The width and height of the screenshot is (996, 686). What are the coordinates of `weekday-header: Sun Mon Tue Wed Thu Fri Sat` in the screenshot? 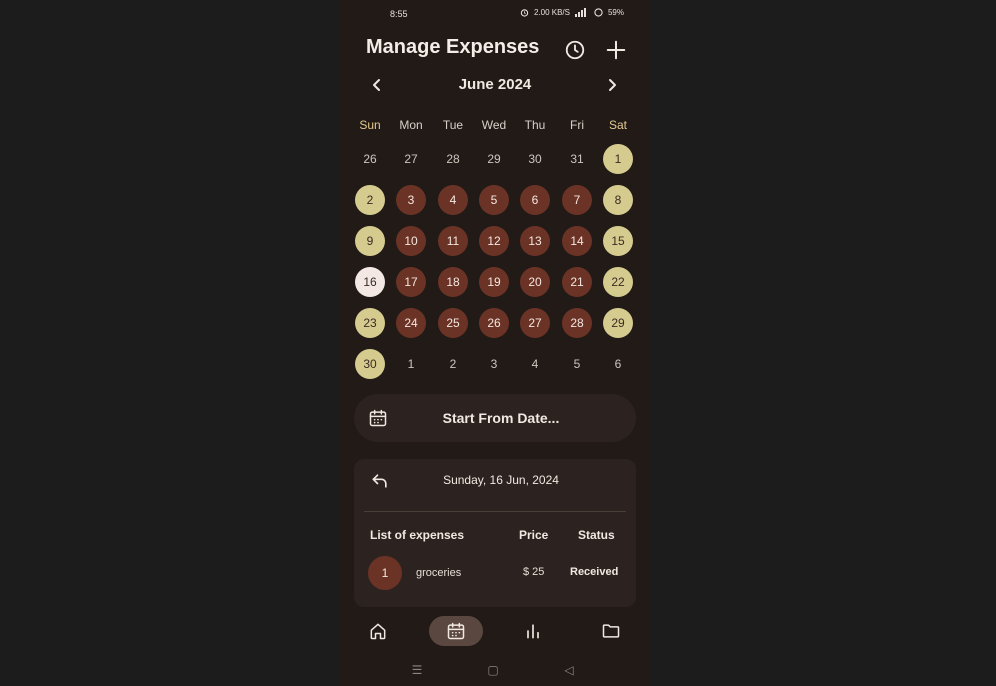 It's located at (495, 126).